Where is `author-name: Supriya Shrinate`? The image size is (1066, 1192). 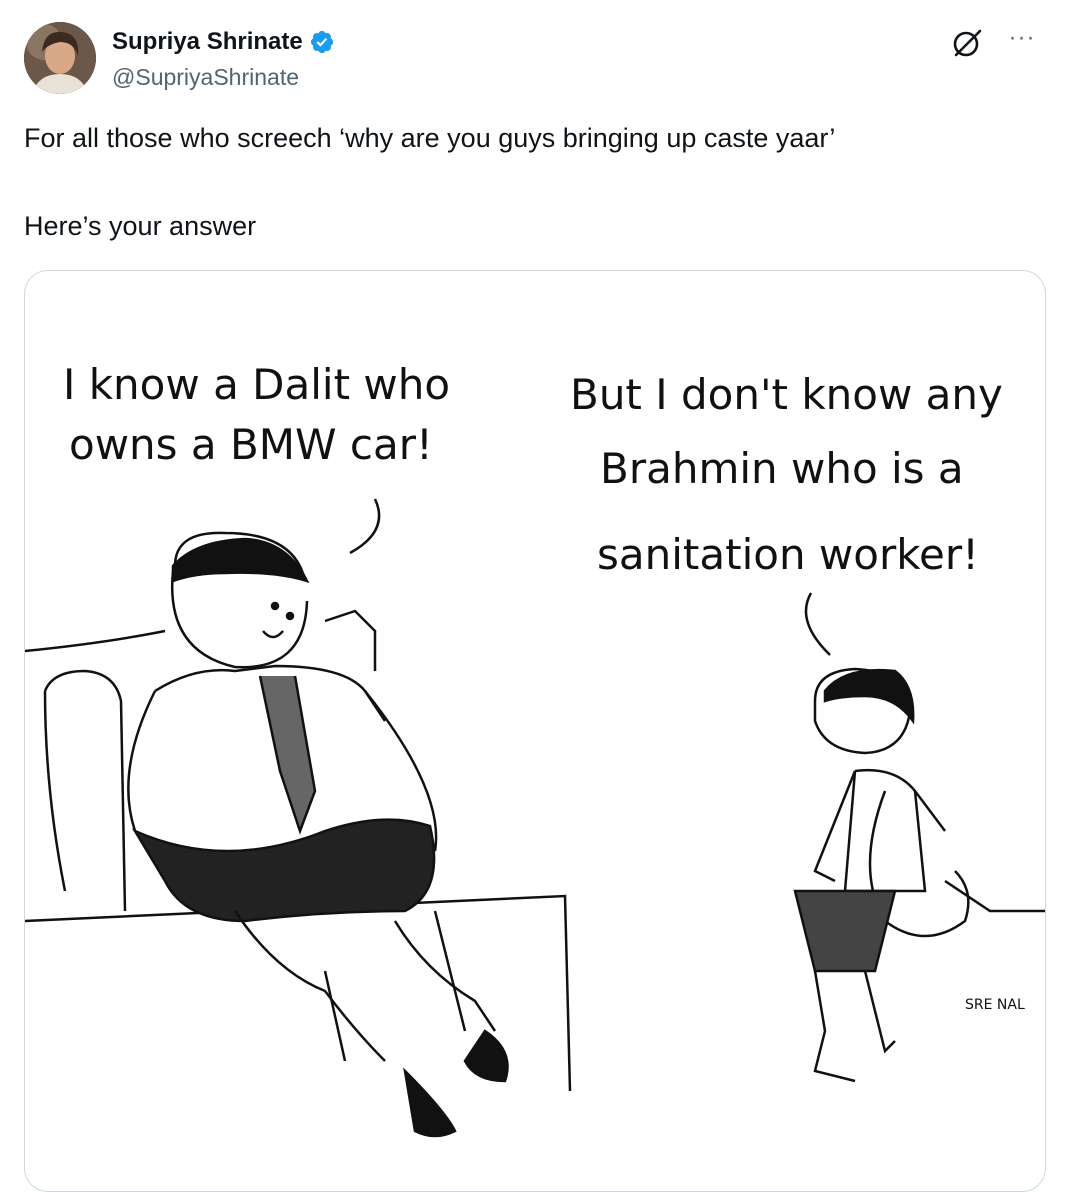 author-name: Supriya Shrinate is located at coordinates (207, 42).